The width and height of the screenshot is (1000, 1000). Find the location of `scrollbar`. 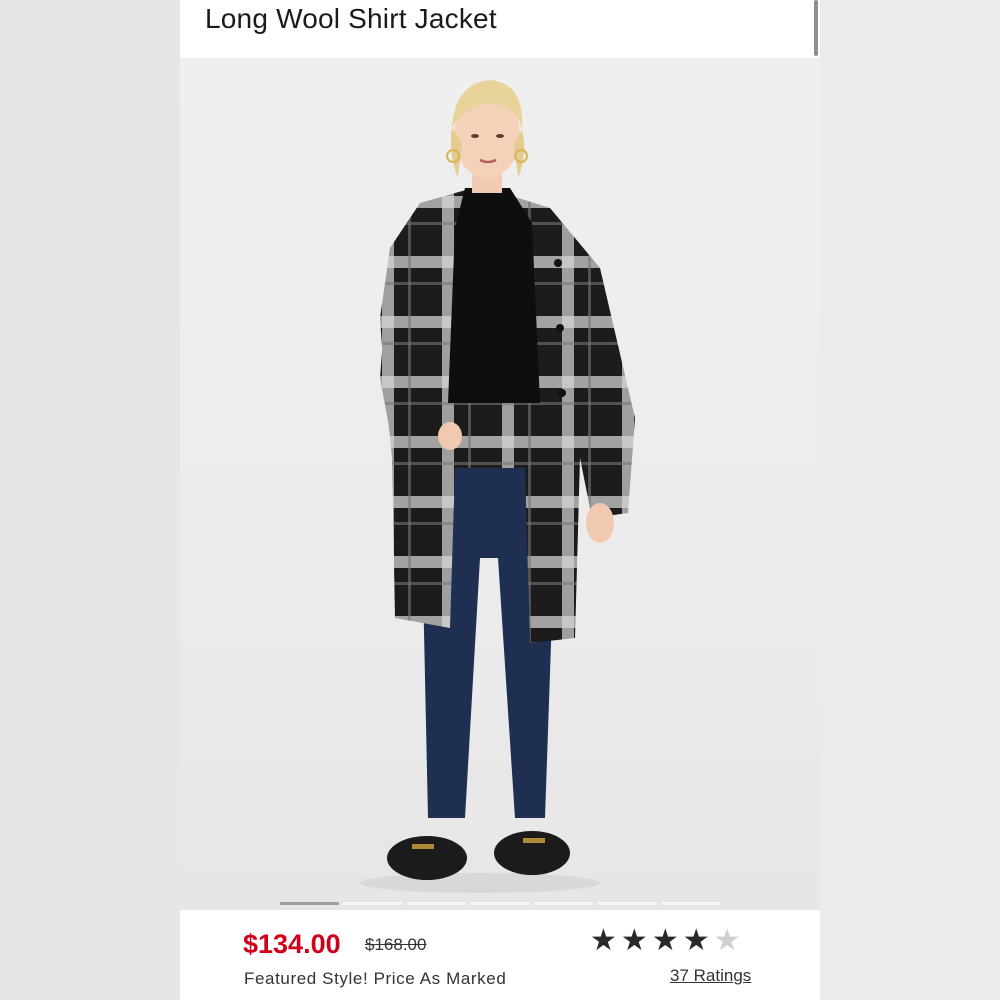

scrollbar is located at coordinates (816, 28).